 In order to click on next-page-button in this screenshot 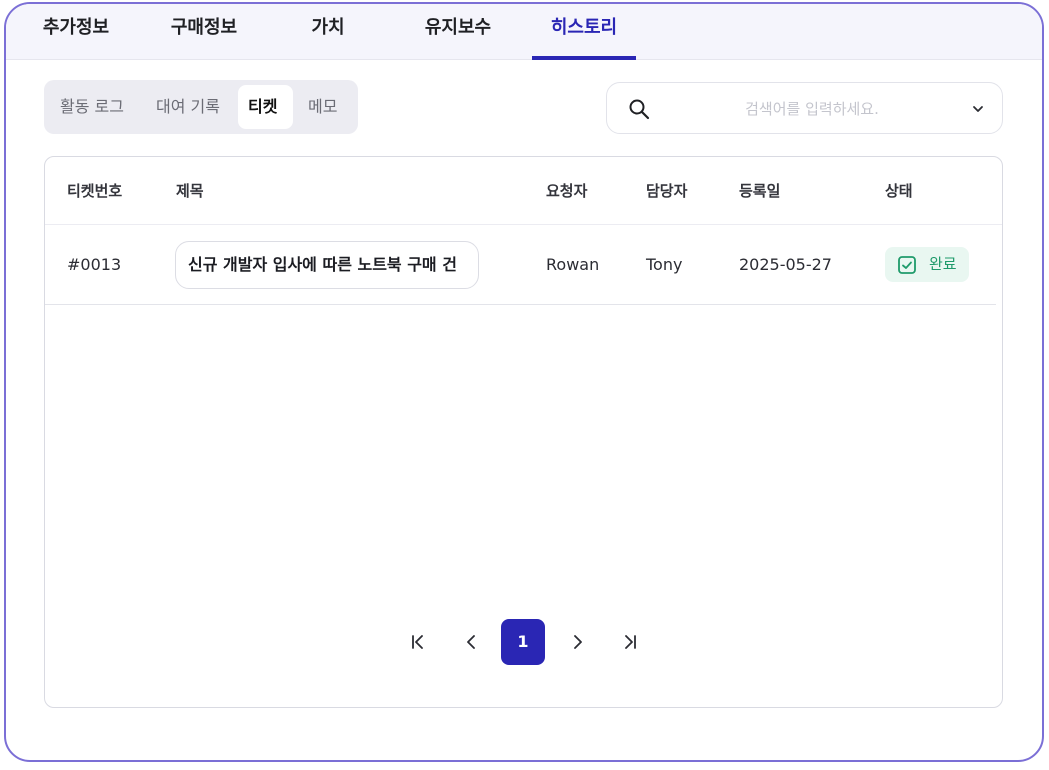, I will do `click(577, 642)`.